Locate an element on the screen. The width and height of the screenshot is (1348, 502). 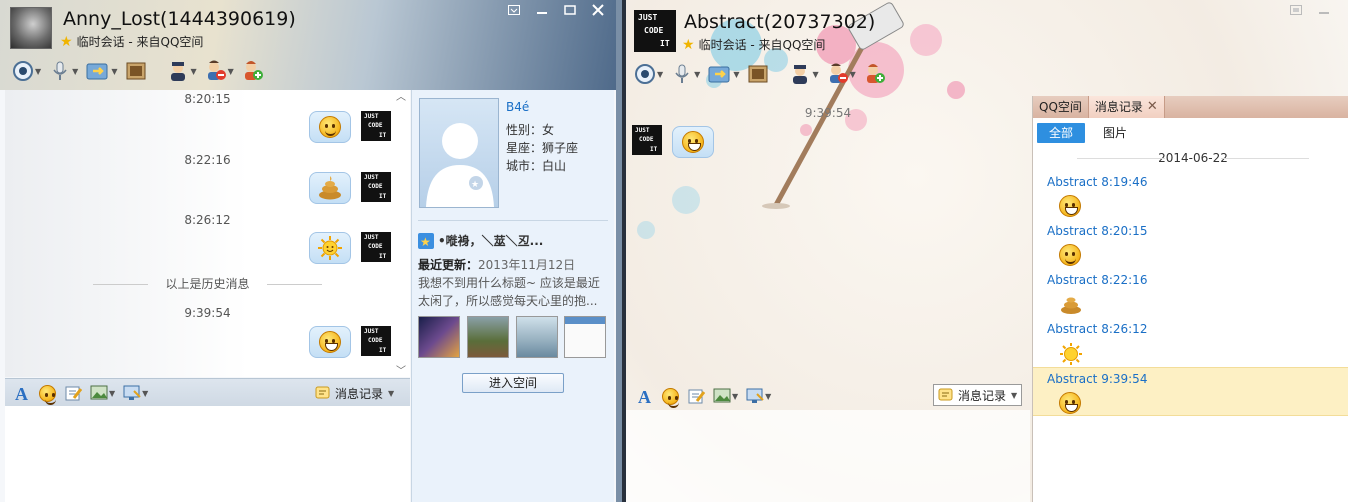
history-entry: Abstract 8:20:15 is located at coordinates (1190, 244).